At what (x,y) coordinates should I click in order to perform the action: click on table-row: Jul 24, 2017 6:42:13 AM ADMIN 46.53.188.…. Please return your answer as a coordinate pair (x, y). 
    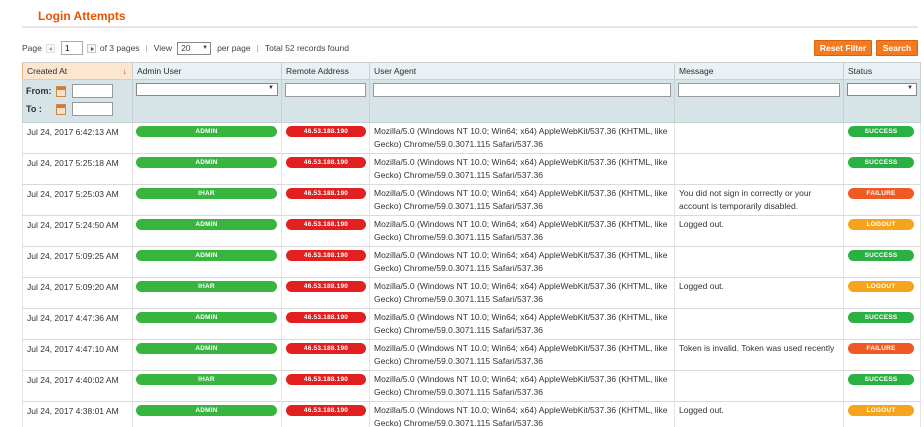
    Looking at the image, I should click on (471, 138).